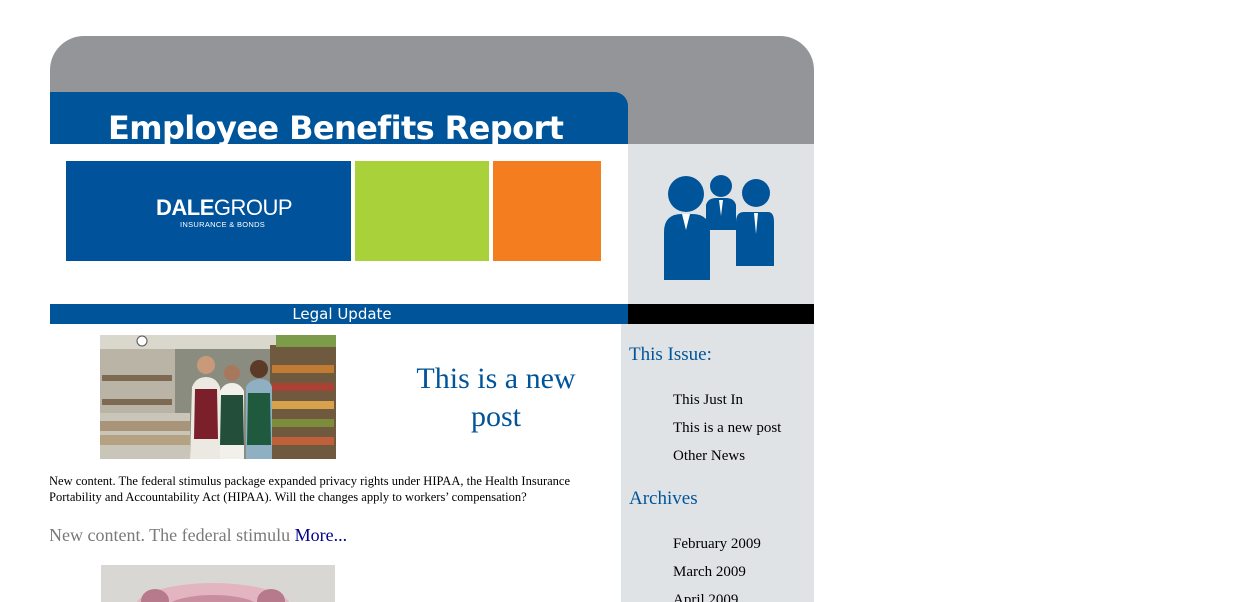  Describe the element at coordinates (719, 227) in the screenshot. I see `people-group-icon` at that location.